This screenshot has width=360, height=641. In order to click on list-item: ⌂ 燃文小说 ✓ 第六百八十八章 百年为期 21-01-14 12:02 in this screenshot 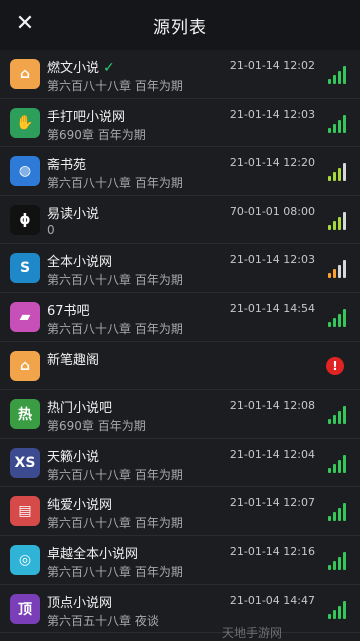, I will do `click(180, 74)`.